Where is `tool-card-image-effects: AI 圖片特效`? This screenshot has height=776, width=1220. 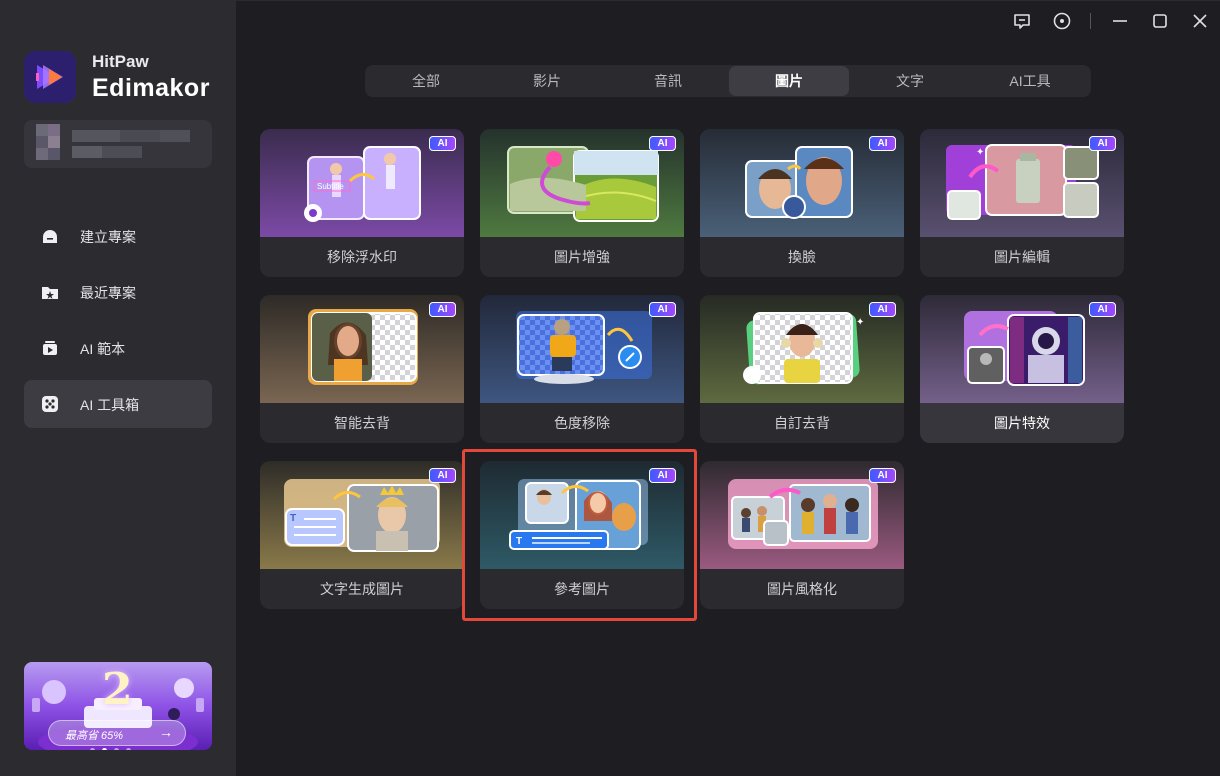
tool-card-image-effects: AI 圖片特效 is located at coordinates (1022, 369).